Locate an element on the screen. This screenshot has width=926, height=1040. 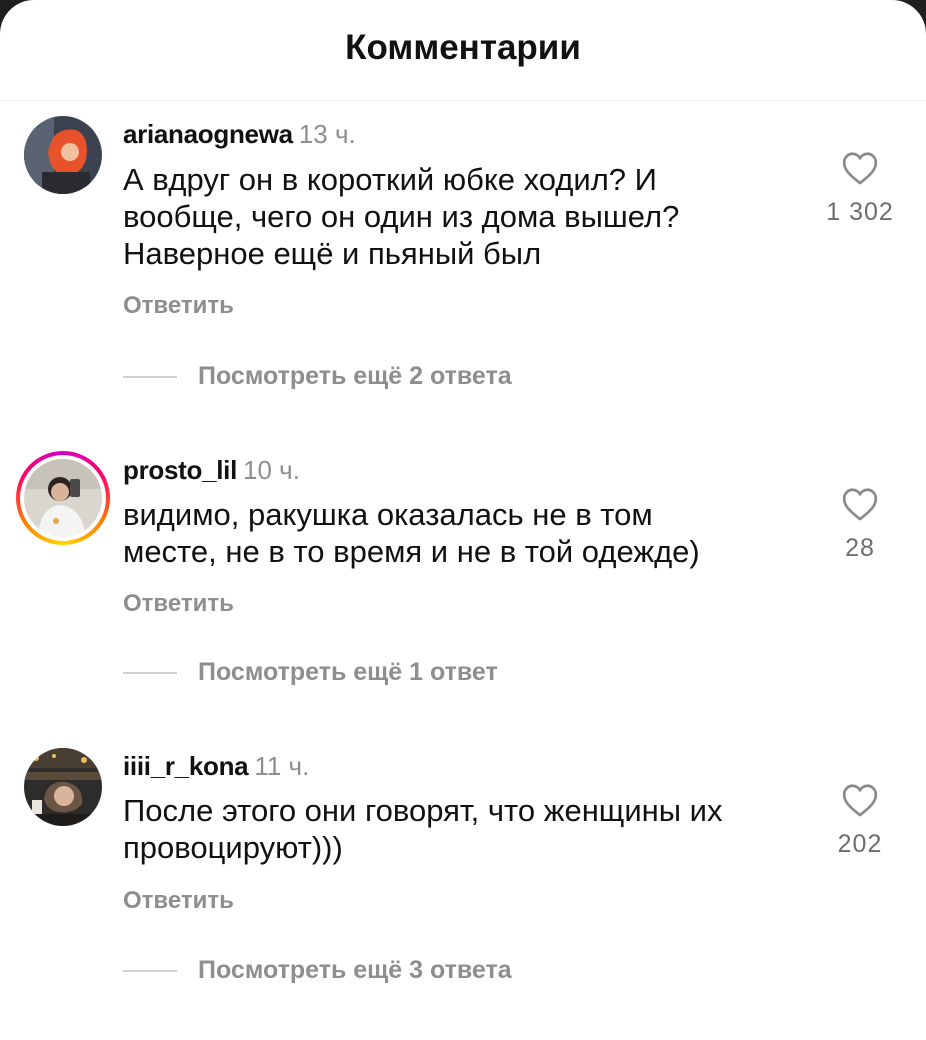
timestamp: 11 ч. is located at coordinates (282, 766).